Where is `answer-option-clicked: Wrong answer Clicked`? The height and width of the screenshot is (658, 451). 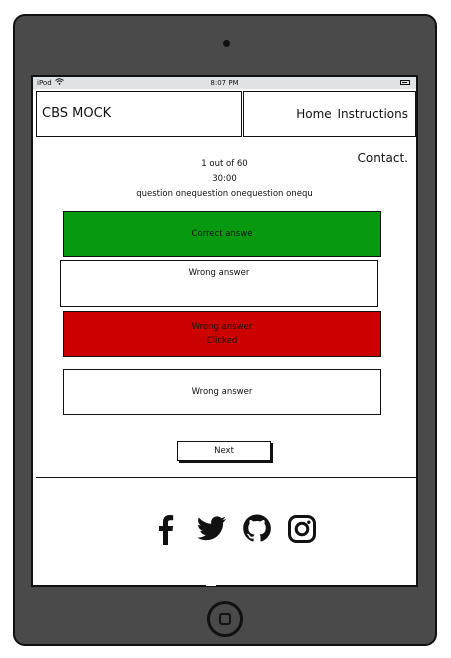 answer-option-clicked: Wrong answer Clicked is located at coordinates (222, 334).